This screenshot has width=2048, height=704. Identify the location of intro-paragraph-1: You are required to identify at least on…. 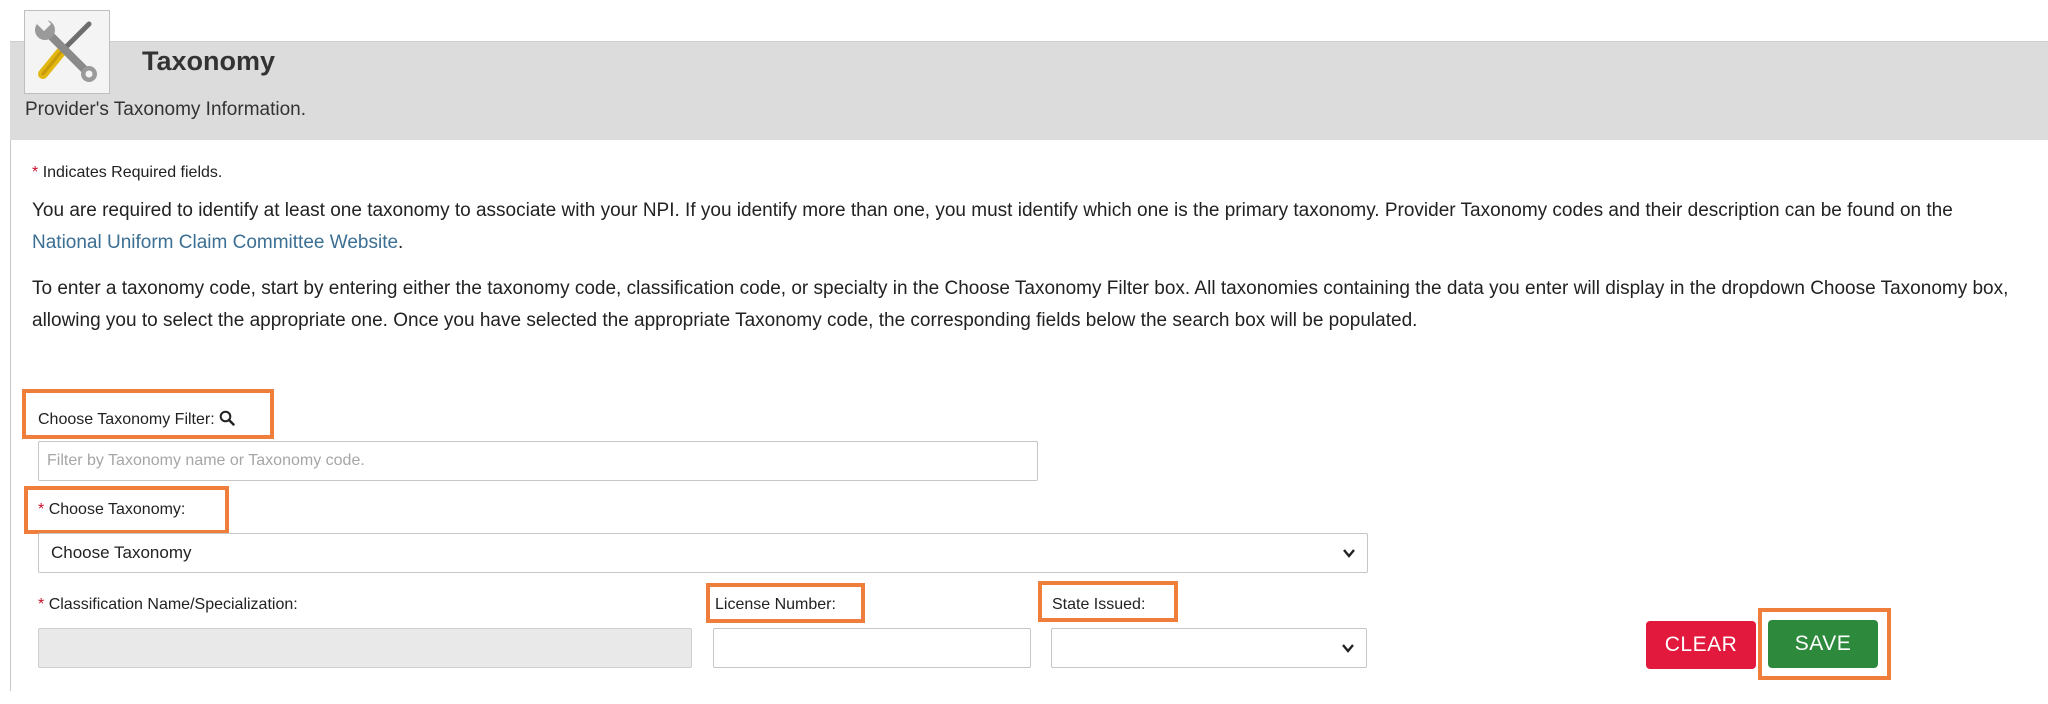
(1029, 227).